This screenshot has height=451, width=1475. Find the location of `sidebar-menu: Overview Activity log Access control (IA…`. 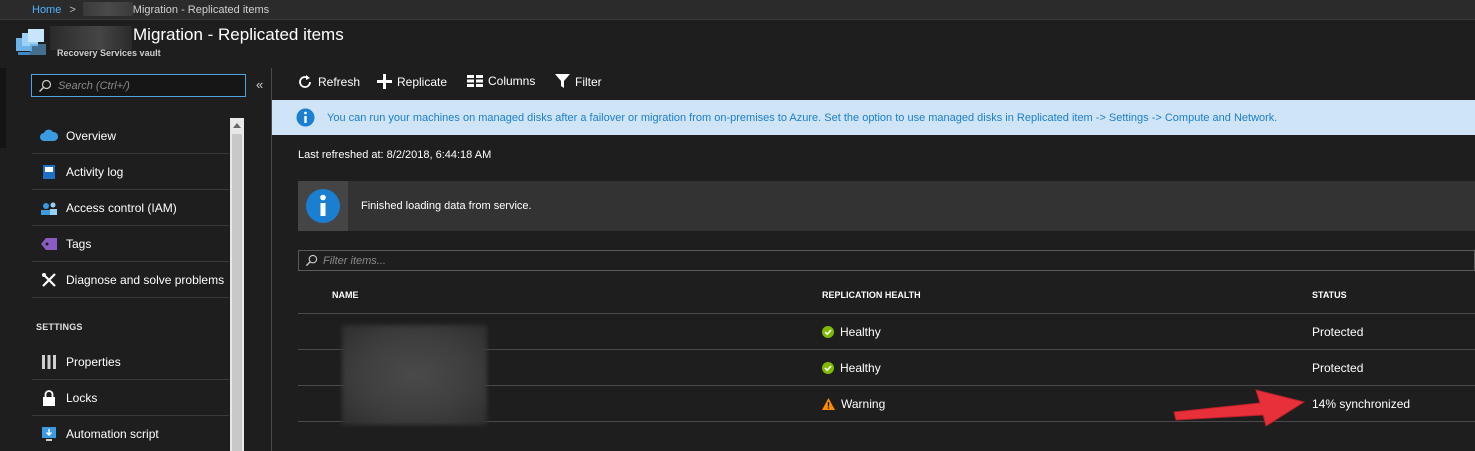

sidebar-menu: Overview Activity log Access control (IA… is located at coordinates (130, 284).